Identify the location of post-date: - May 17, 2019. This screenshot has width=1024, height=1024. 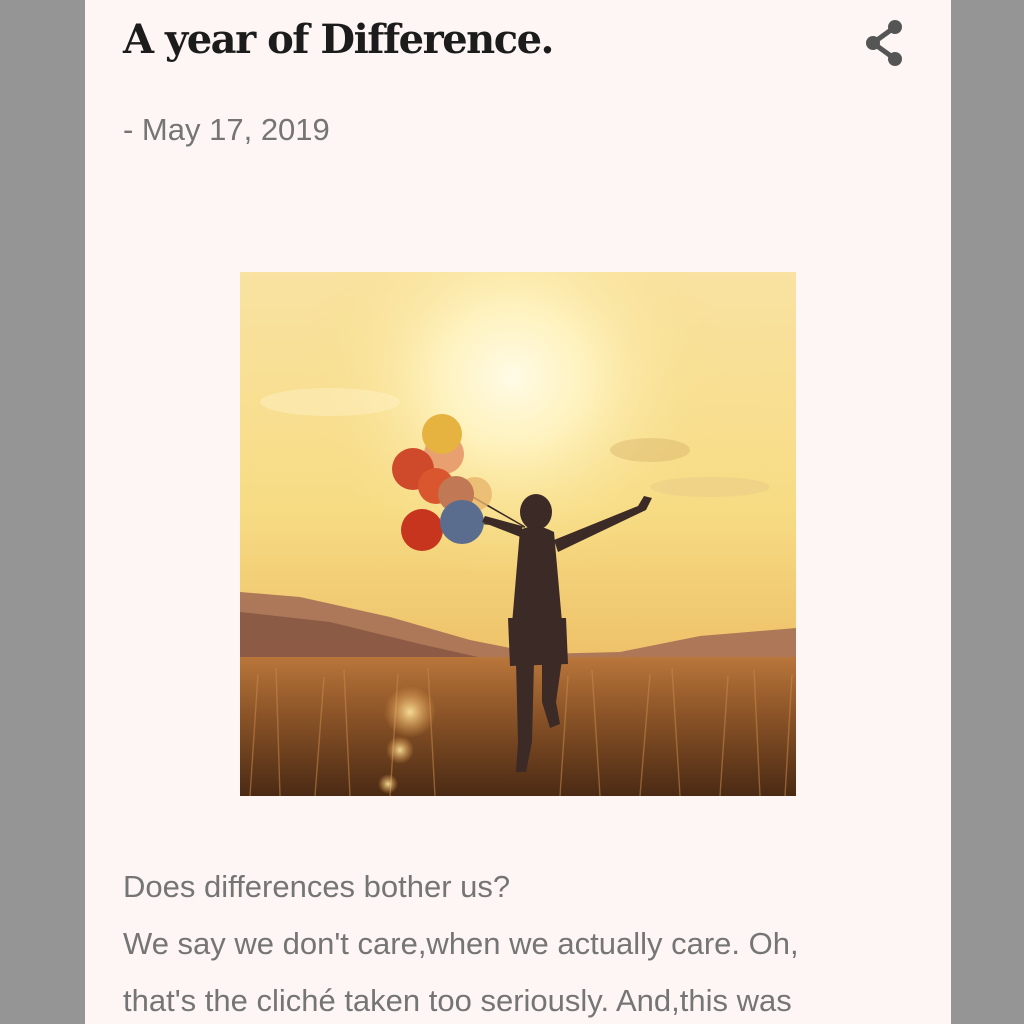
(226, 129).